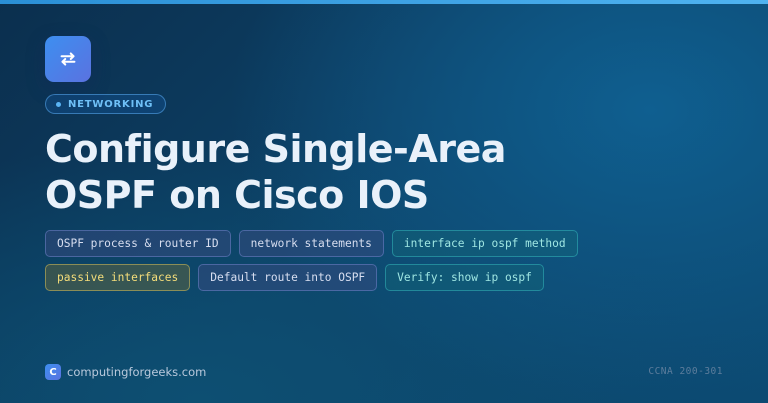  I want to click on exam-code: CCNA 200-301, so click(685, 371).